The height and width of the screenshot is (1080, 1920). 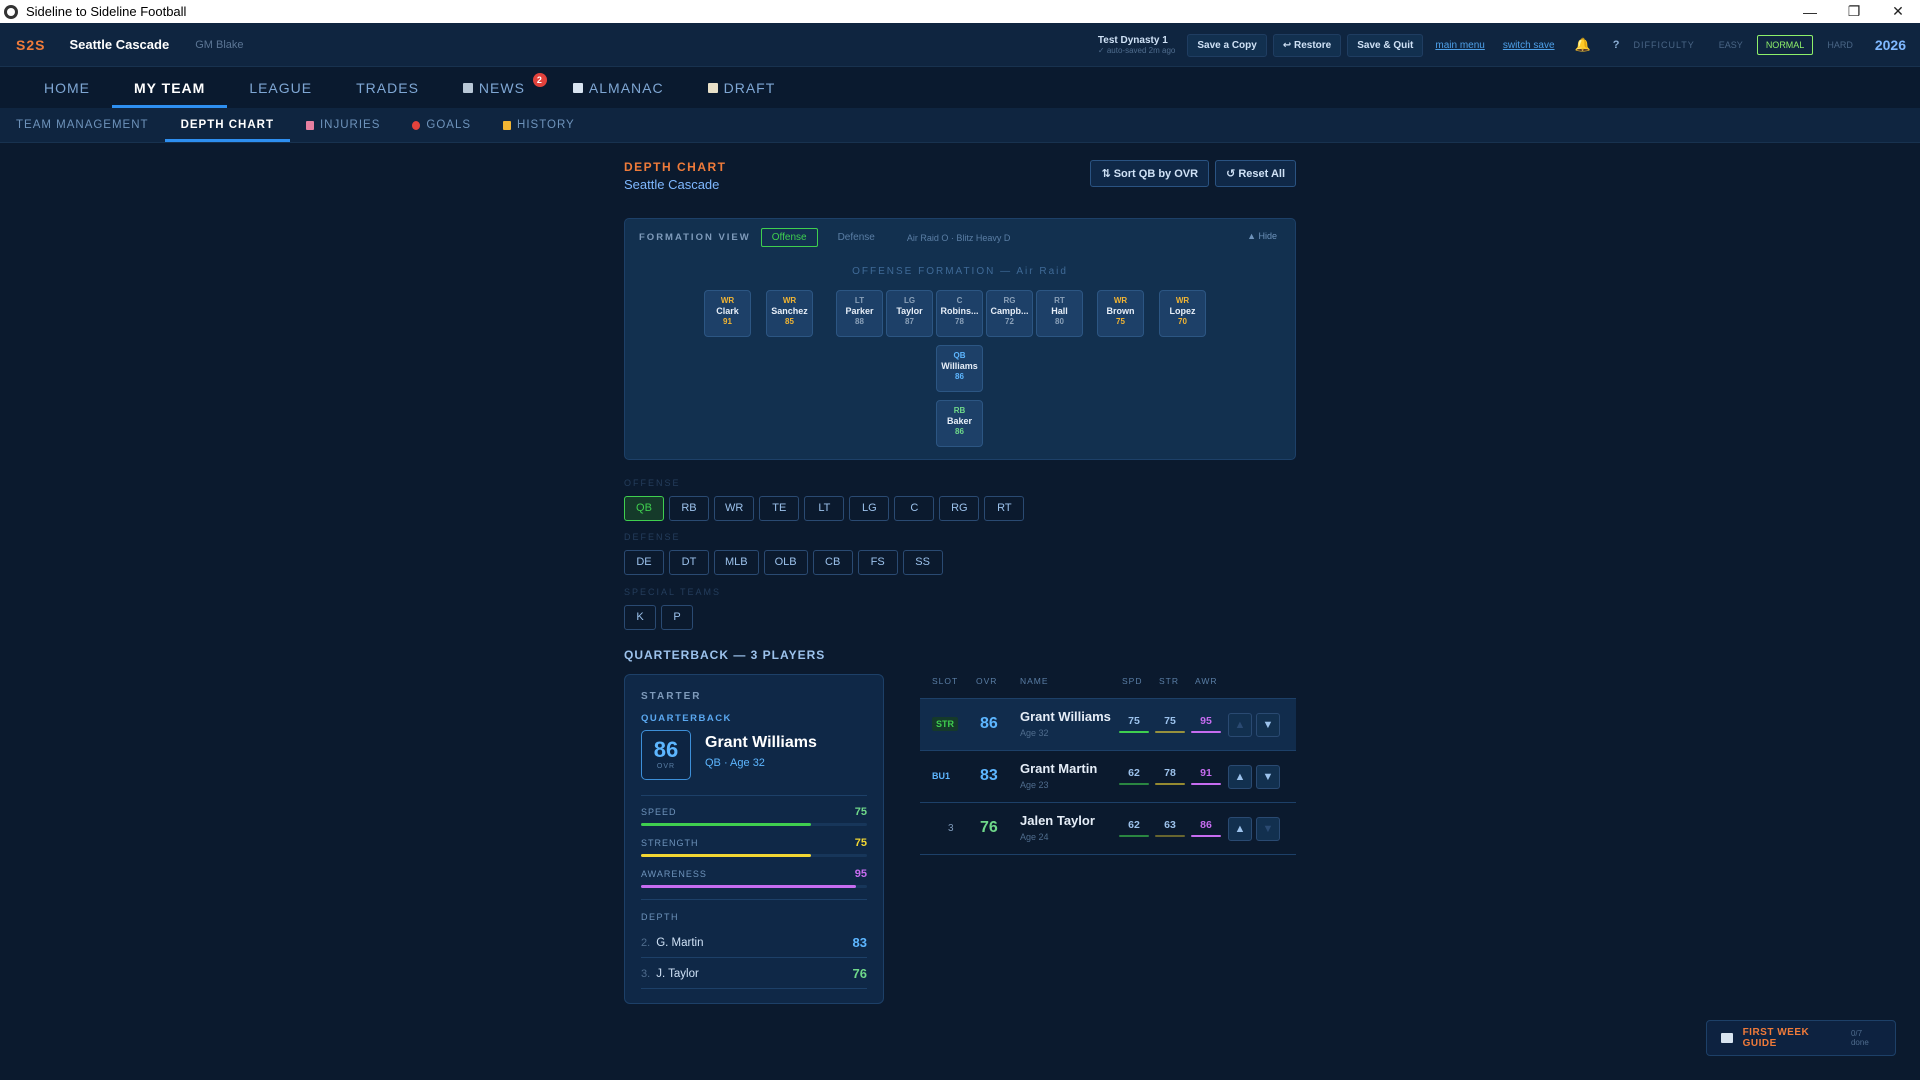 What do you see at coordinates (1150, 173) in the screenshot?
I see `sort-qb-button: ⇅ Sort QB by OVR` at bounding box center [1150, 173].